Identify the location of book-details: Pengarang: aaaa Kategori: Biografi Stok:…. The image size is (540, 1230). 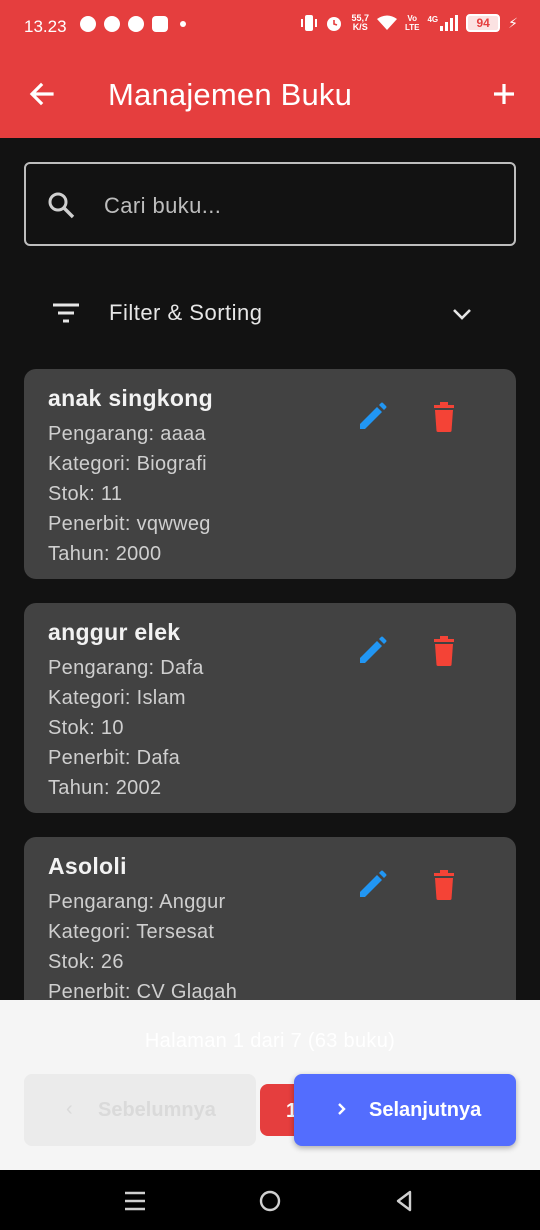
(129, 494).